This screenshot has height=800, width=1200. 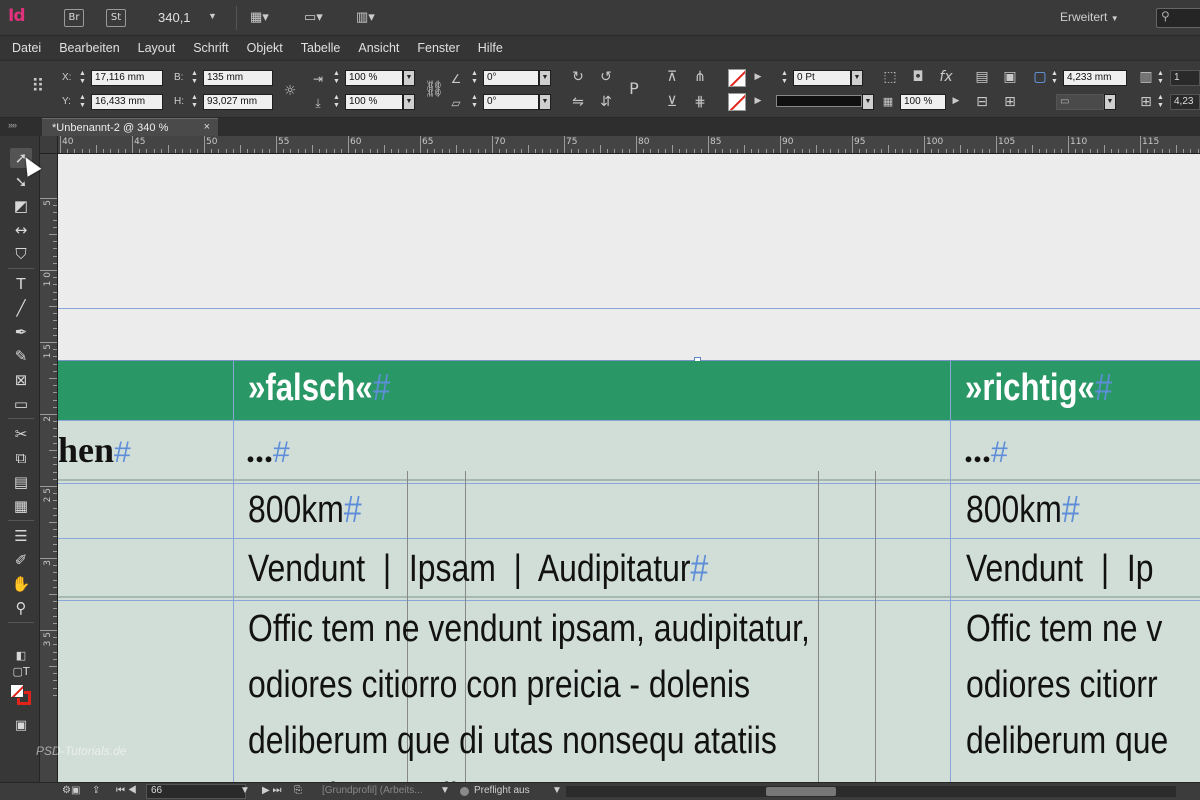 I want to click on gradient-swatch-tool-icon: ▤, so click(x=21, y=482).